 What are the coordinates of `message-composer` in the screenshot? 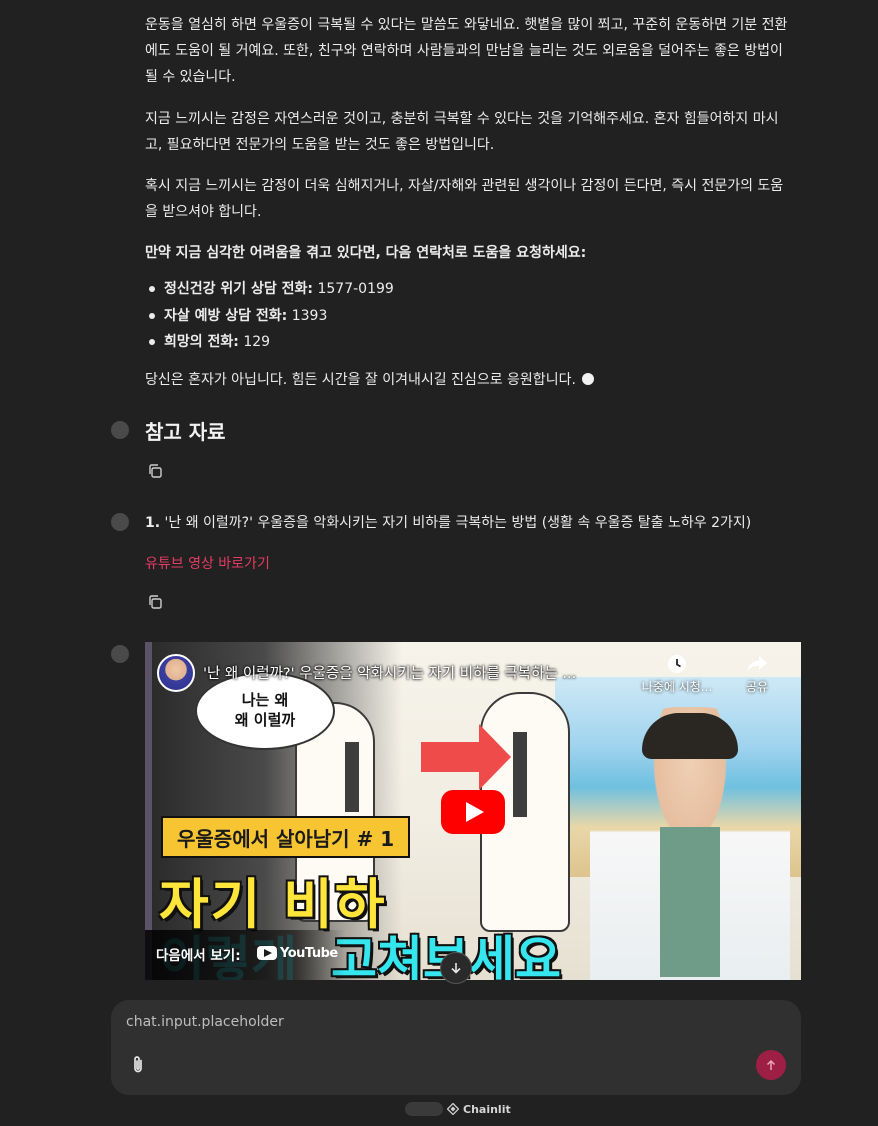 It's located at (456, 1047).